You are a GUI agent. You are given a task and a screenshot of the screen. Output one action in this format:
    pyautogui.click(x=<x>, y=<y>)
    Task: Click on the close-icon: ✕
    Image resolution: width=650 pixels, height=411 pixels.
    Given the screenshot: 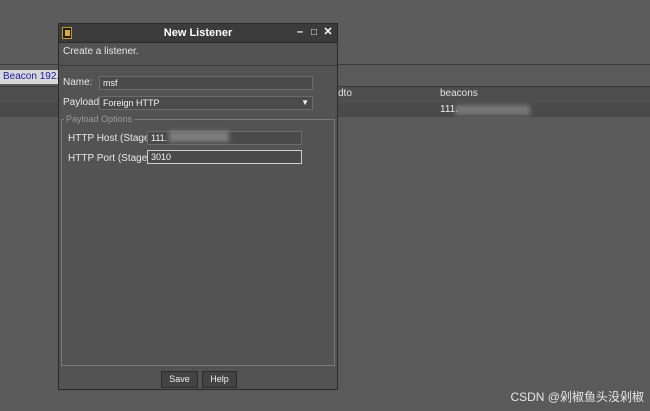 What is the action you would take?
    pyautogui.click(x=328, y=32)
    